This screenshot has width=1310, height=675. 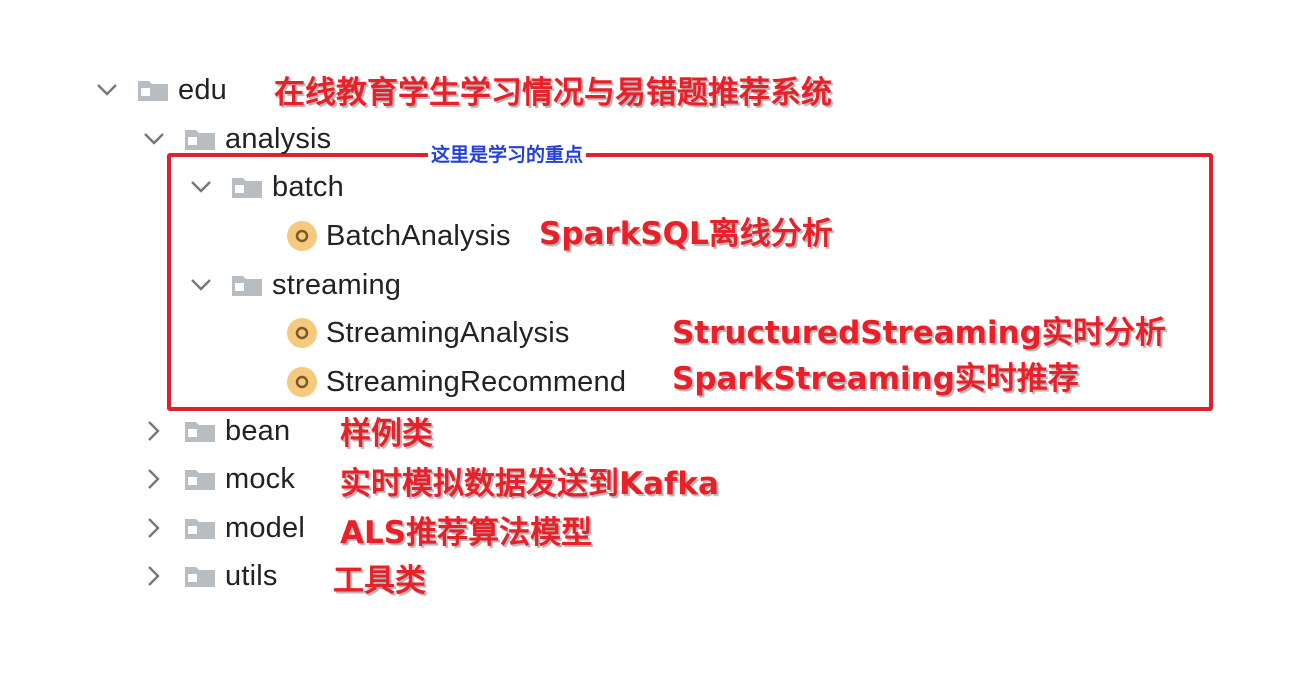 What do you see at coordinates (202, 89) in the screenshot?
I see `tree-node-label: edu` at bounding box center [202, 89].